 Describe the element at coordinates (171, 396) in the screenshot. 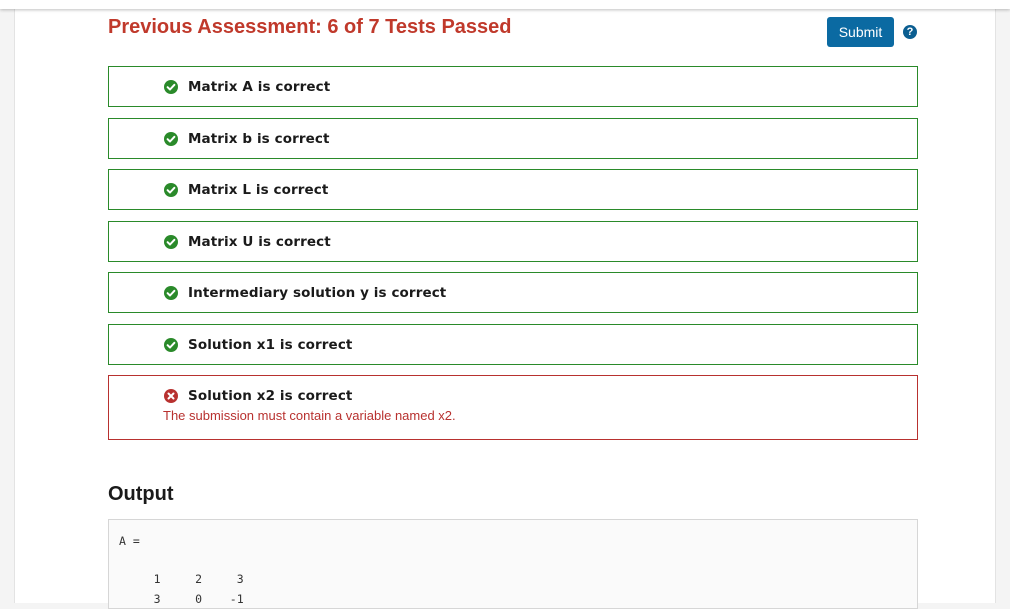

I see `x-circle-icon` at that location.